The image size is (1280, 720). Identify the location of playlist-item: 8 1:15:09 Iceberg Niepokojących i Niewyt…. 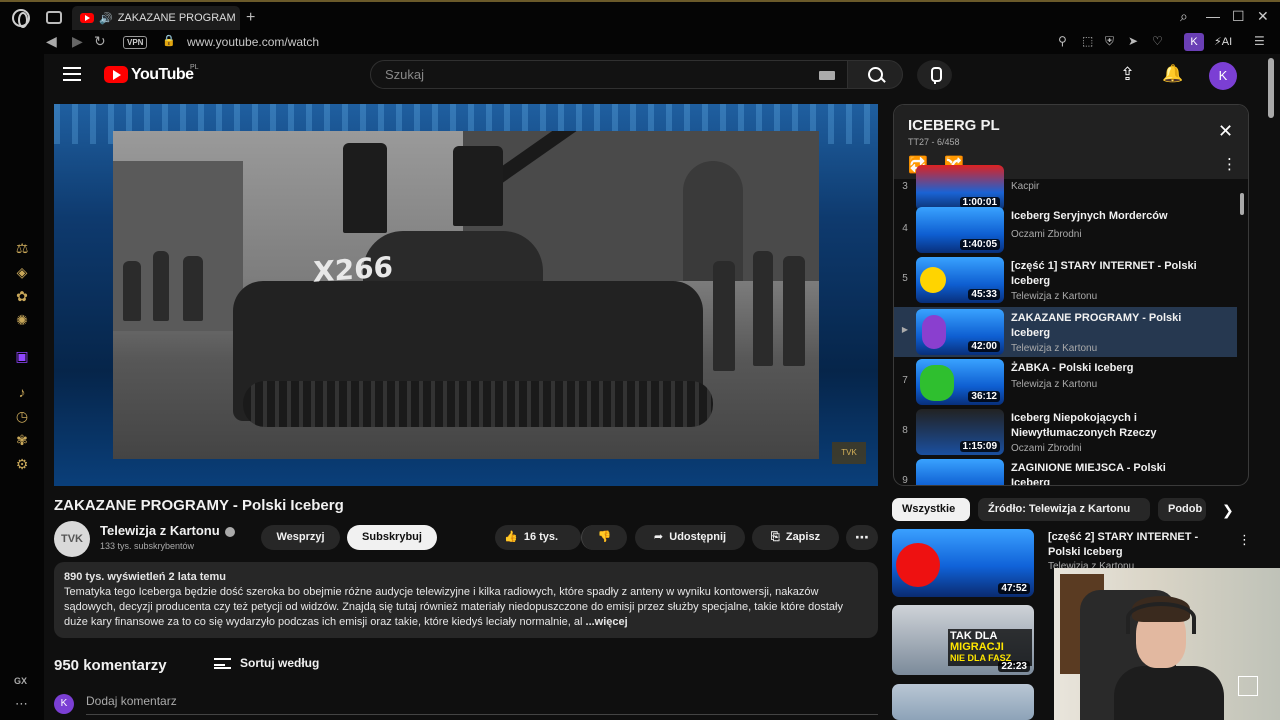
(1065, 432).